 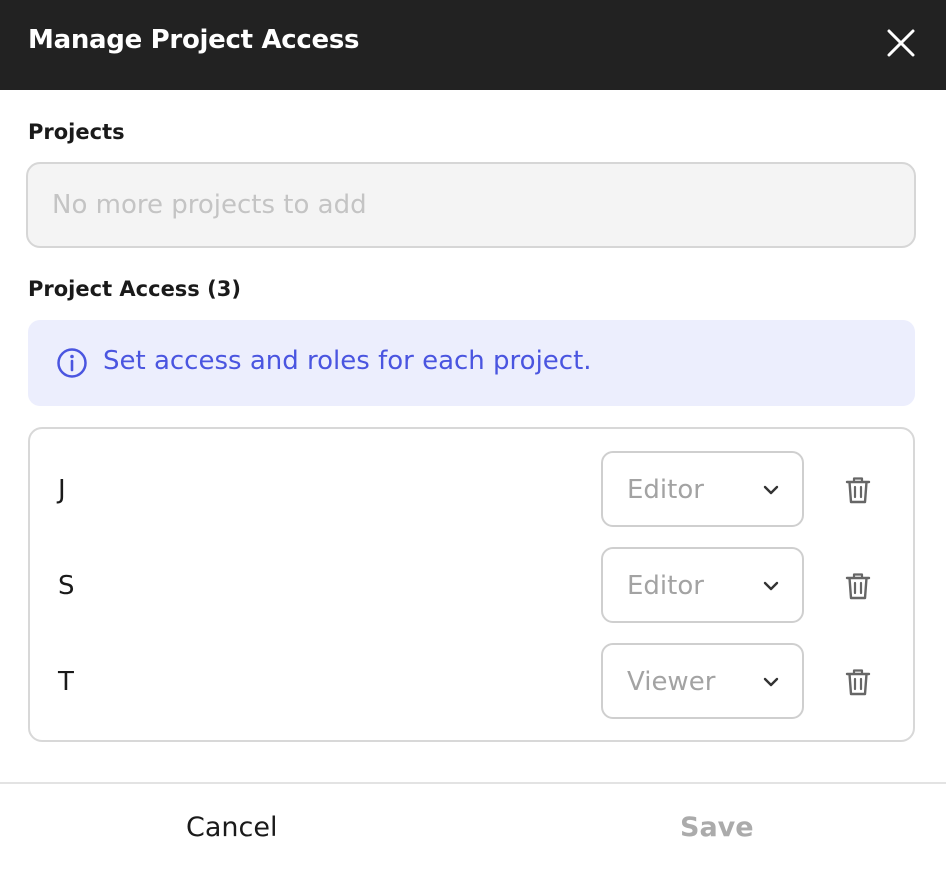 I want to click on role-select: Viewer, so click(x=702, y=681).